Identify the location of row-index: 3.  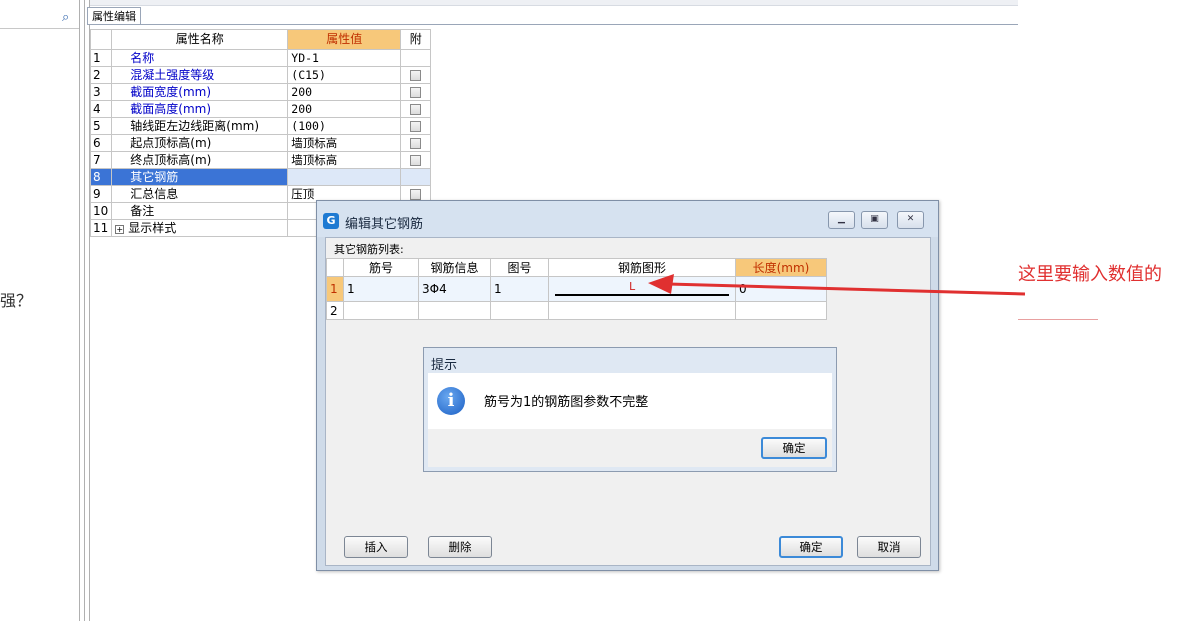
(101, 92).